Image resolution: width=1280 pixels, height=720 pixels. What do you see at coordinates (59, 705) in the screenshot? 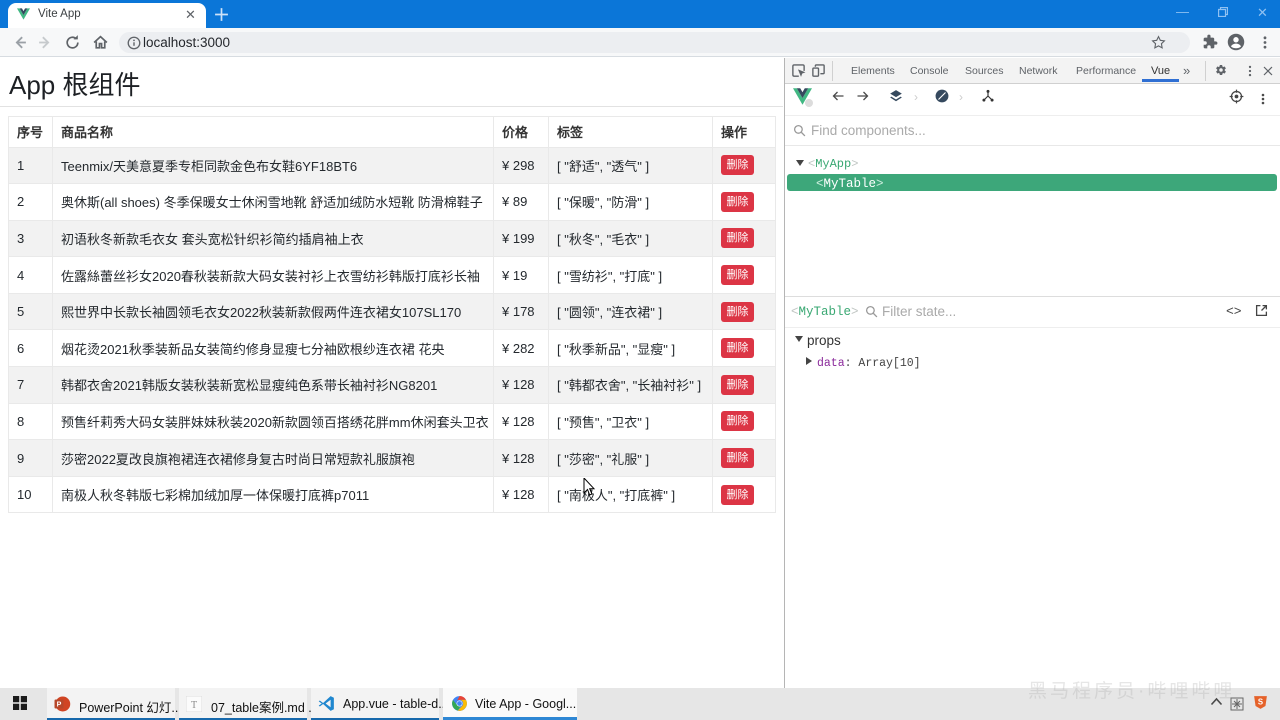
I see `svg-text: P` at bounding box center [59, 705].